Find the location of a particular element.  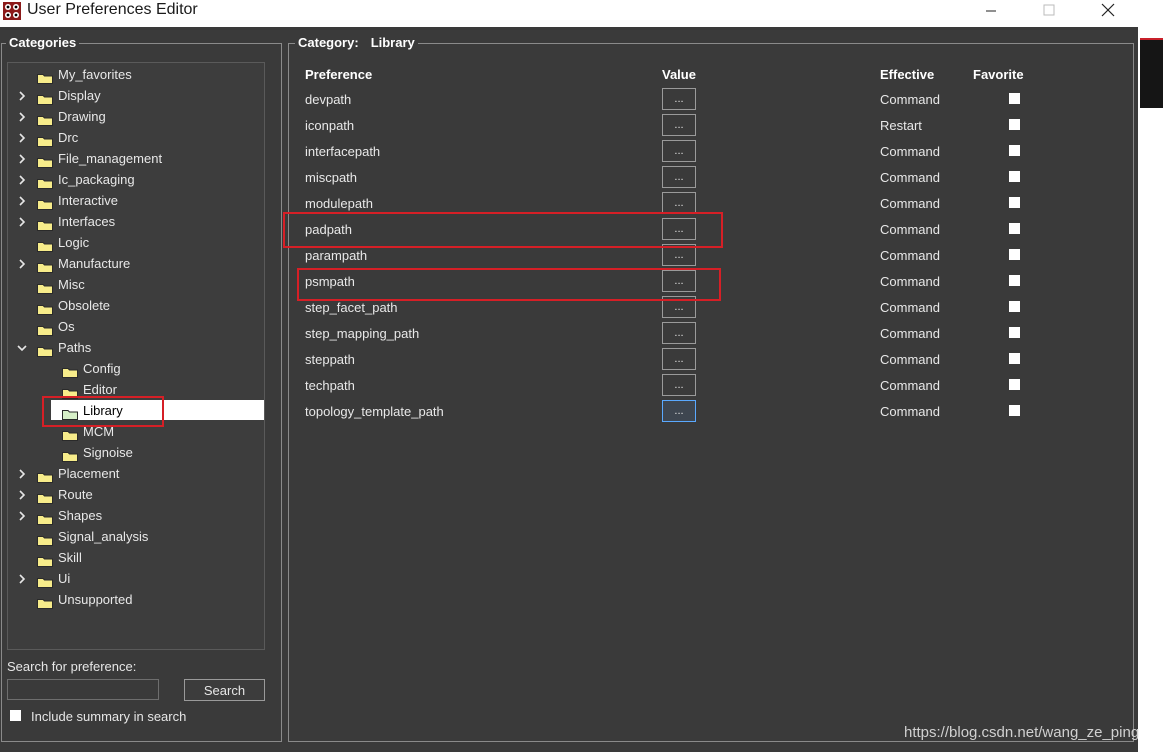

tree-item-label: Signal_analysis is located at coordinates (103, 536).